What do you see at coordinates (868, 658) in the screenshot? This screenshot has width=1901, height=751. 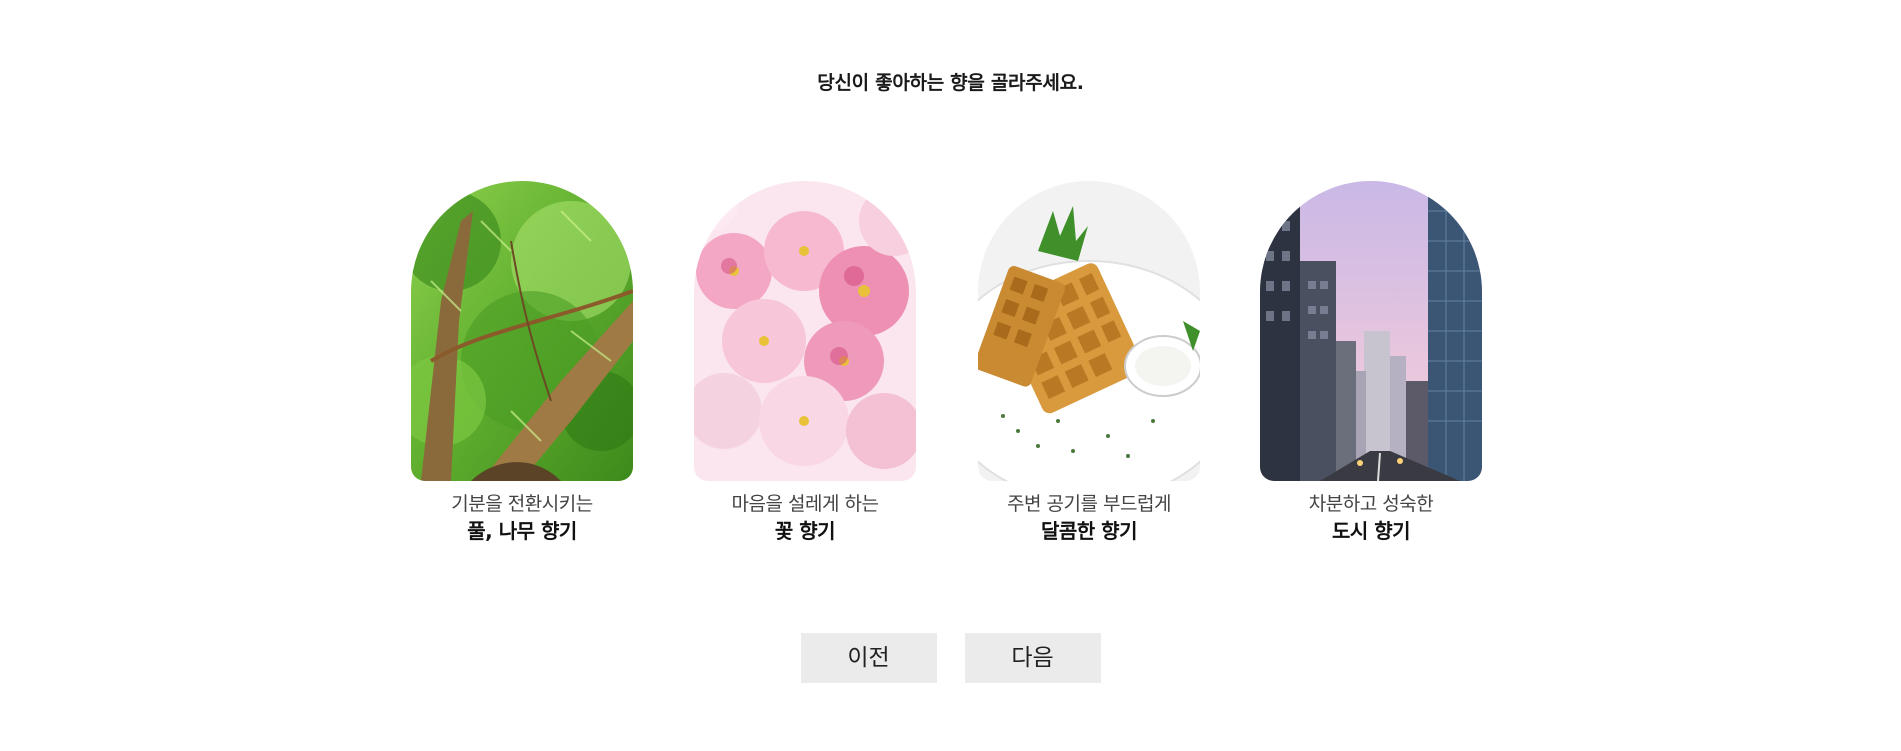 I see `prev-button: 이전` at bounding box center [868, 658].